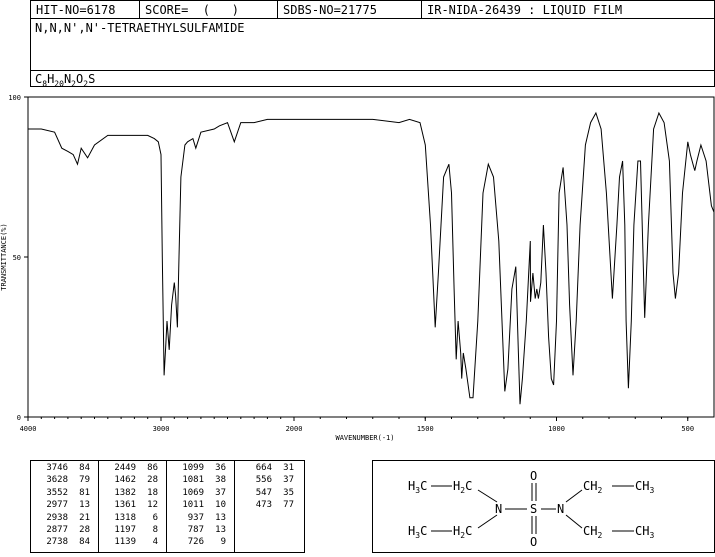 The height and width of the screenshot is (557, 715). I want to click on y-axis-label: TRANSMITTANCE(%), so click(4, 256).